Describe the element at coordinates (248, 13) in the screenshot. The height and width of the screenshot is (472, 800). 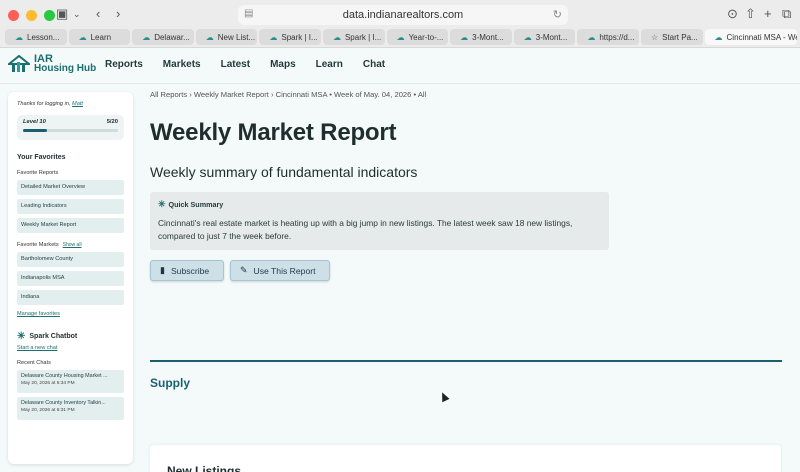
I see `page-info-icon: ▤` at that location.